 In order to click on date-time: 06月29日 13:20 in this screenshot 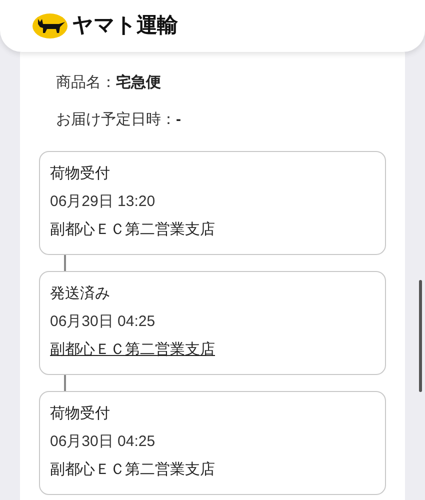, I will do `click(103, 202)`.